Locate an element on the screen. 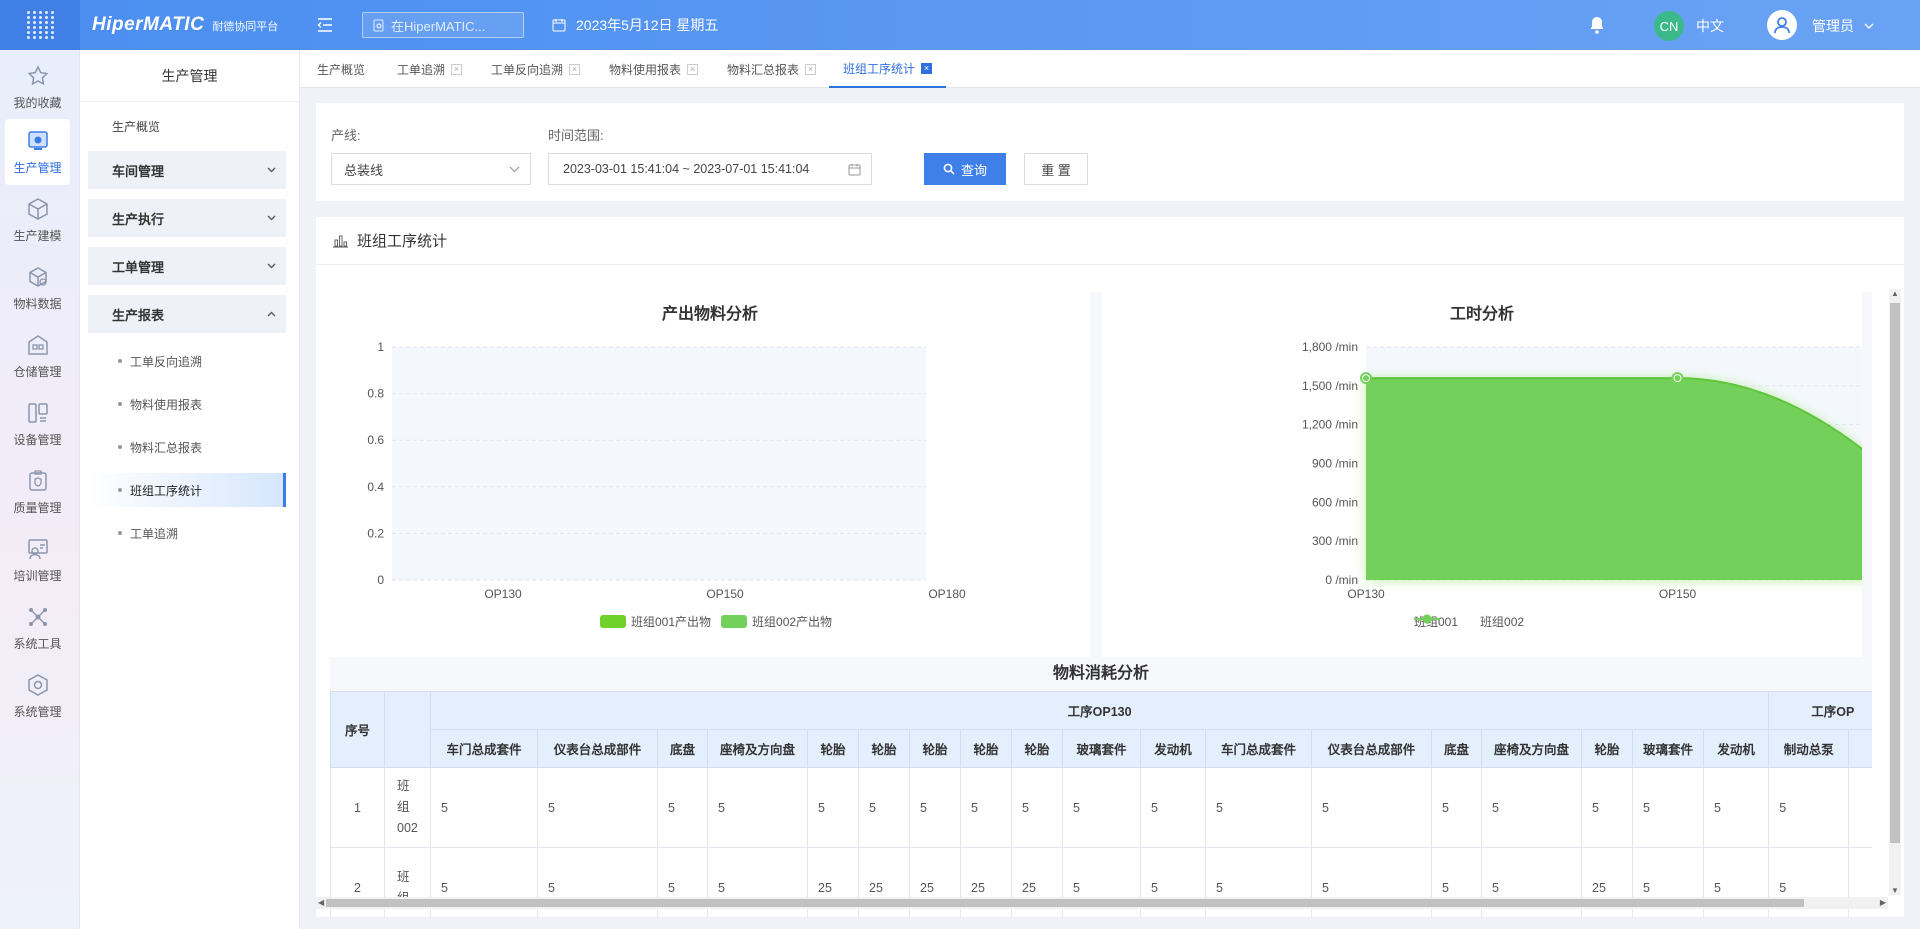 Image resolution: width=1920 pixels, height=929 pixels. y-tick-label: 0 /min is located at coordinates (1341, 580).